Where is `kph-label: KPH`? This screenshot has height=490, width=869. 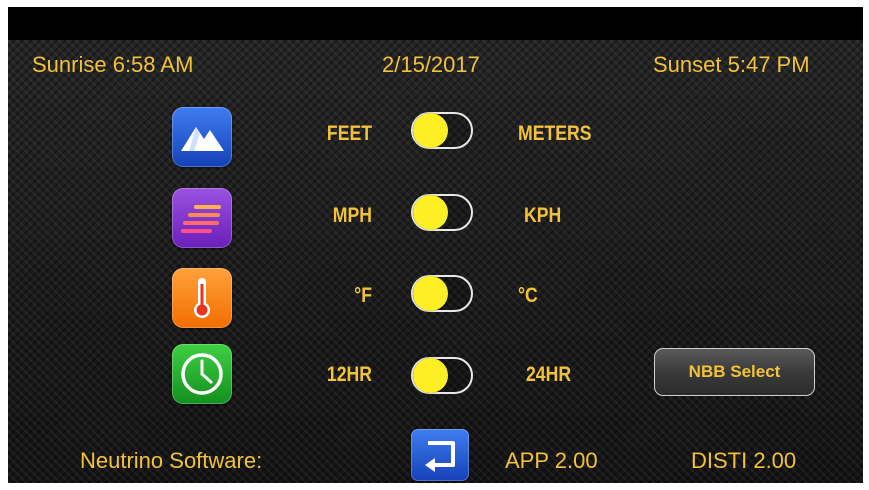 kph-label: KPH is located at coordinates (543, 215).